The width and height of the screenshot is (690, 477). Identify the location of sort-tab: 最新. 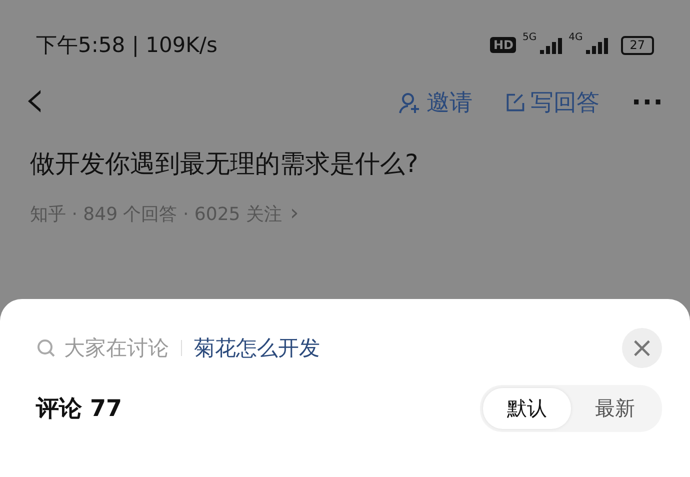
(615, 408).